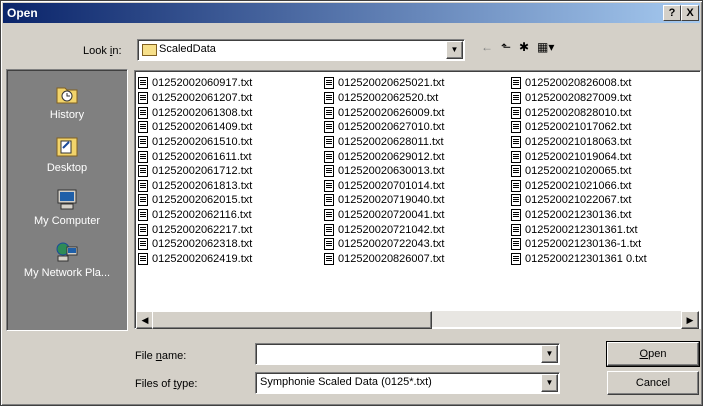 This screenshot has width=703, height=406. What do you see at coordinates (195, 83) in the screenshot?
I see `file-item: 01252002060917.txt` at bounding box center [195, 83].